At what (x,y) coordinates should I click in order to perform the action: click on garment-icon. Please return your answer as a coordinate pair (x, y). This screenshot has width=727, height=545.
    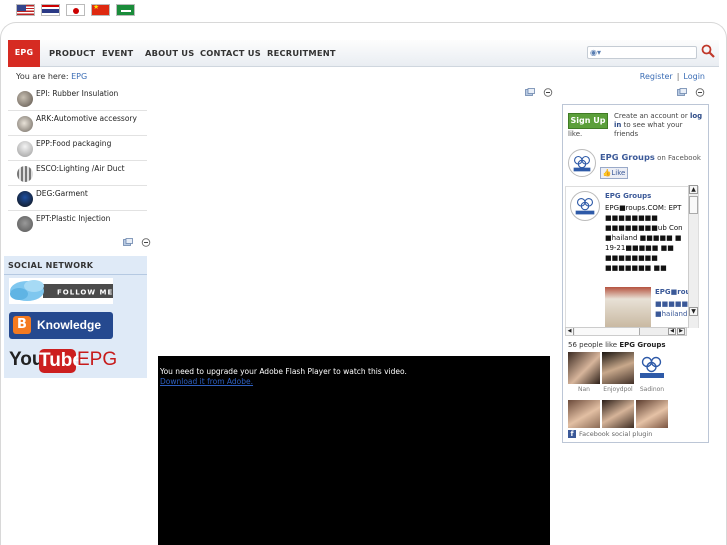
    Looking at the image, I should click on (25, 199).